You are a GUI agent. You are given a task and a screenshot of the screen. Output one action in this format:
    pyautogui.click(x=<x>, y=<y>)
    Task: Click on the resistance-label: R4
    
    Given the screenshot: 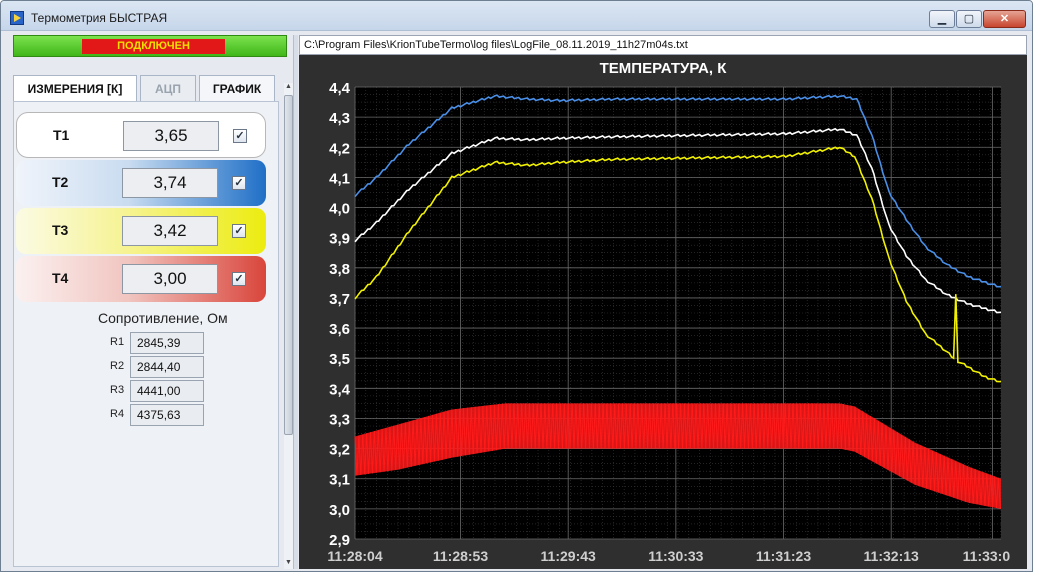 What is the action you would take?
    pyautogui.click(x=117, y=414)
    